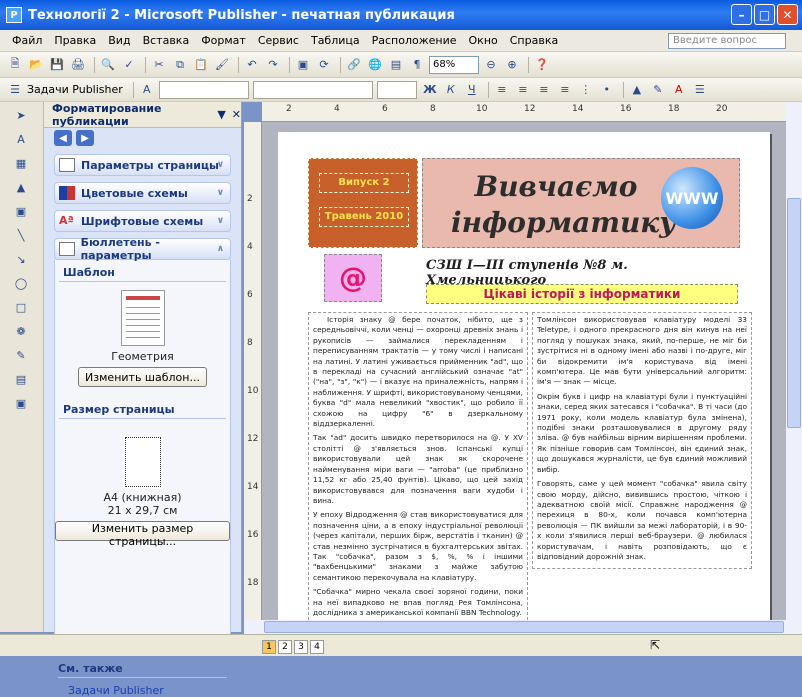  I want to click on newsletter-title: Вивчаємо інформатику, so click(563, 205).